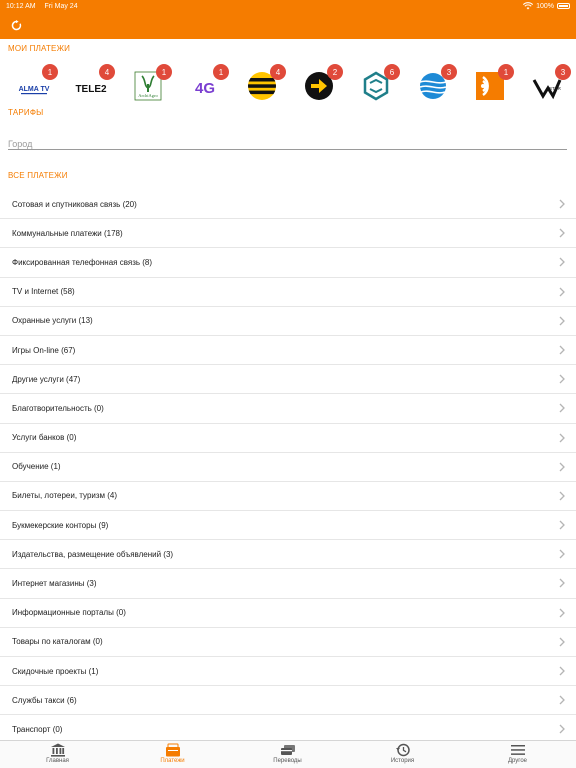 The width and height of the screenshot is (576, 768). What do you see at coordinates (288, 292) in the screenshot?
I see `category-row: TV и Internet (58)` at bounding box center [288, 292].